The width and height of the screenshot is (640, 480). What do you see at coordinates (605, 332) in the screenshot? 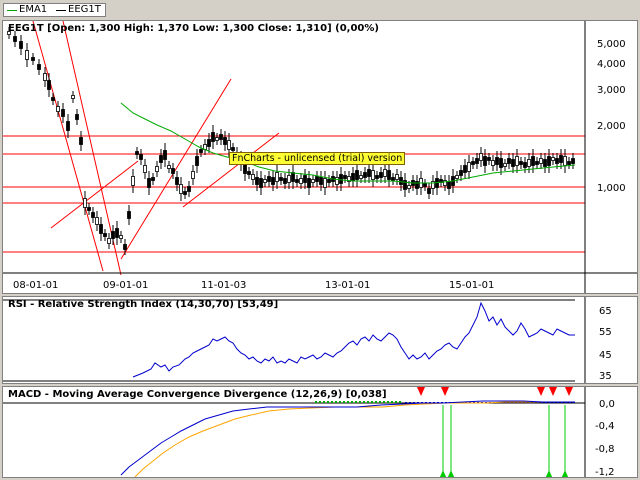
I see `rsi-y-tick: 55` at bounding box center [605, 332].